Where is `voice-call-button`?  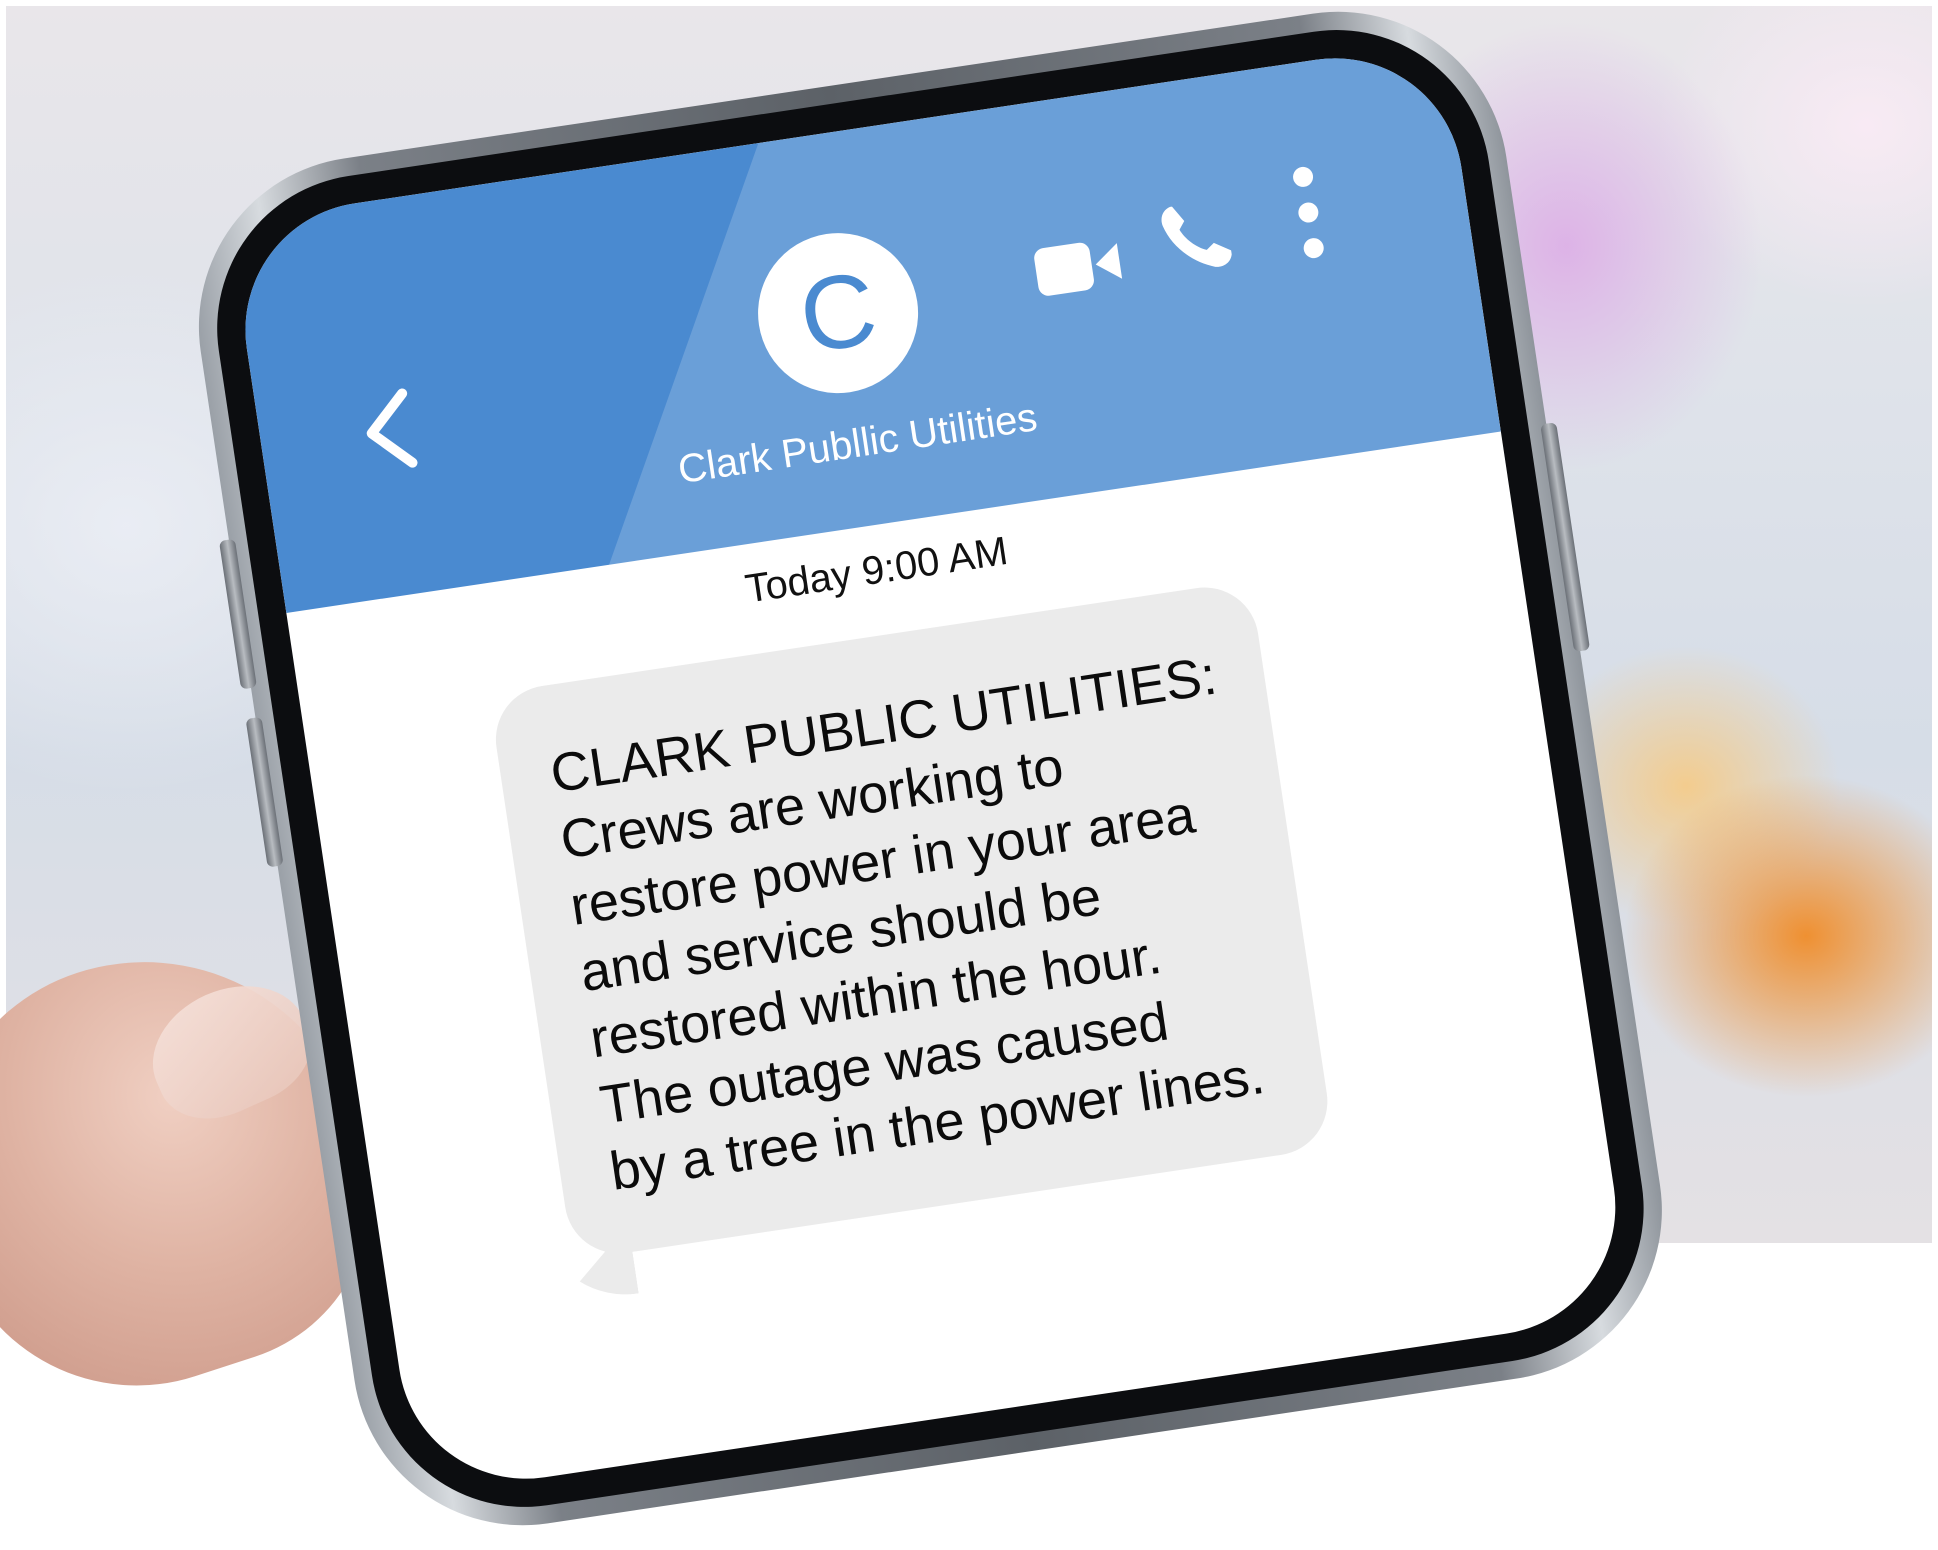
voice-call-button is located at coordinates (1196, 238).